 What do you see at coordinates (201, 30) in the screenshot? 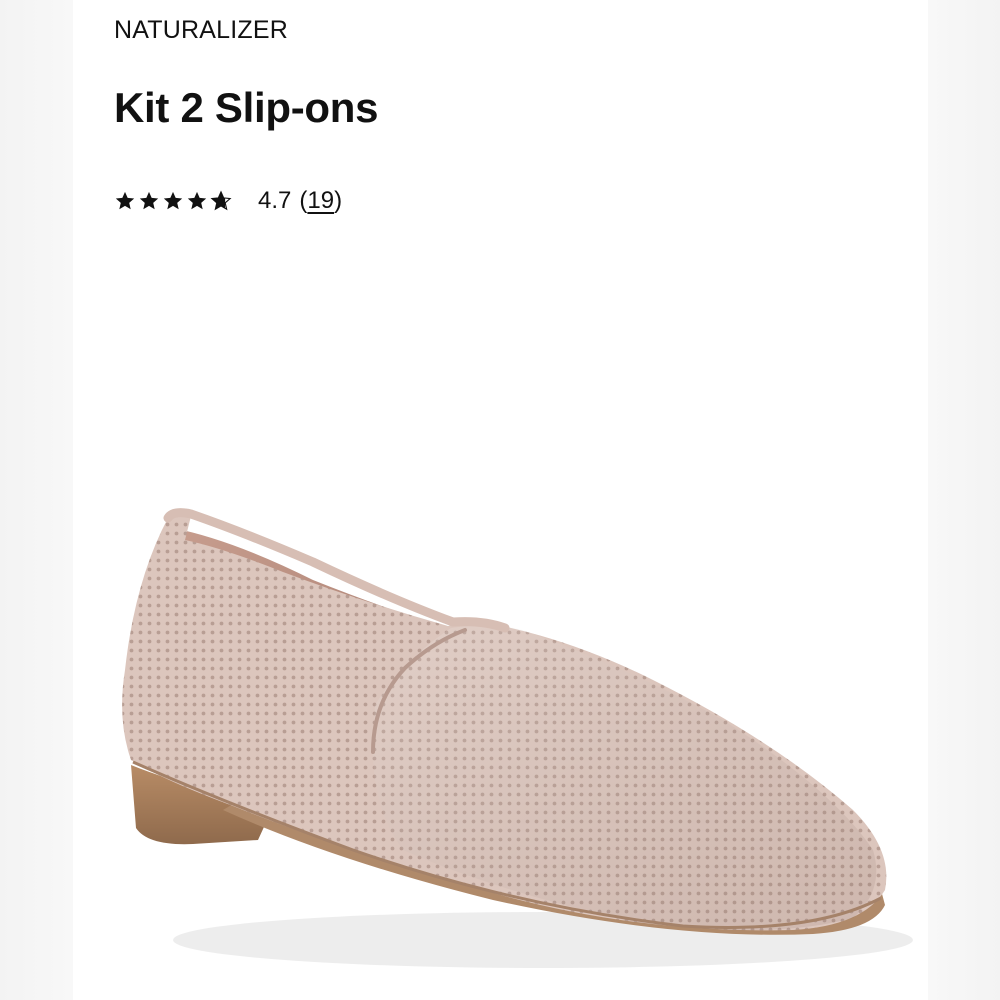
I see `brand-link: NATURALIZER` at bounding box center [201, 30].